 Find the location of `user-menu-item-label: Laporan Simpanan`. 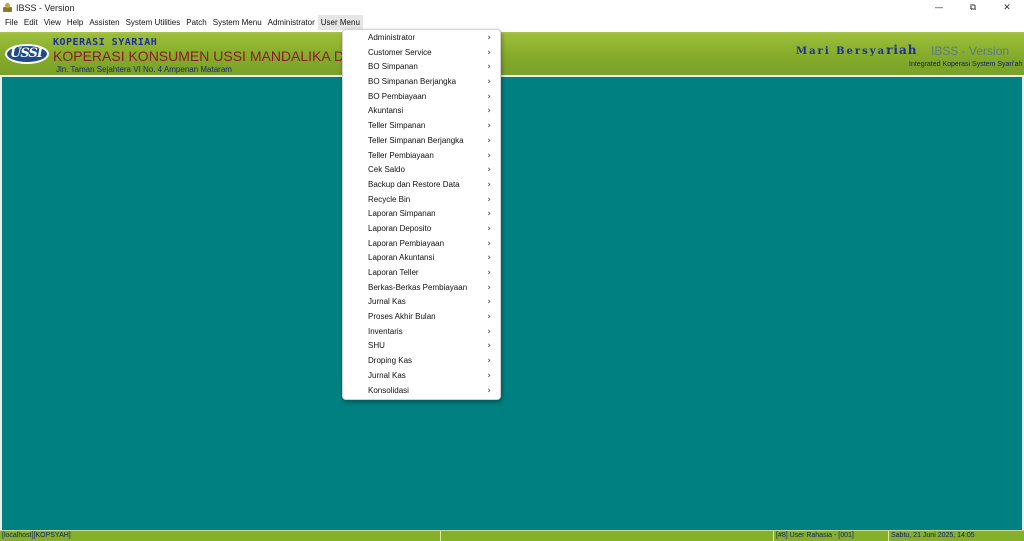

user-menu-item-label: Laporan Simpanan is located at coordinates (402, 214).